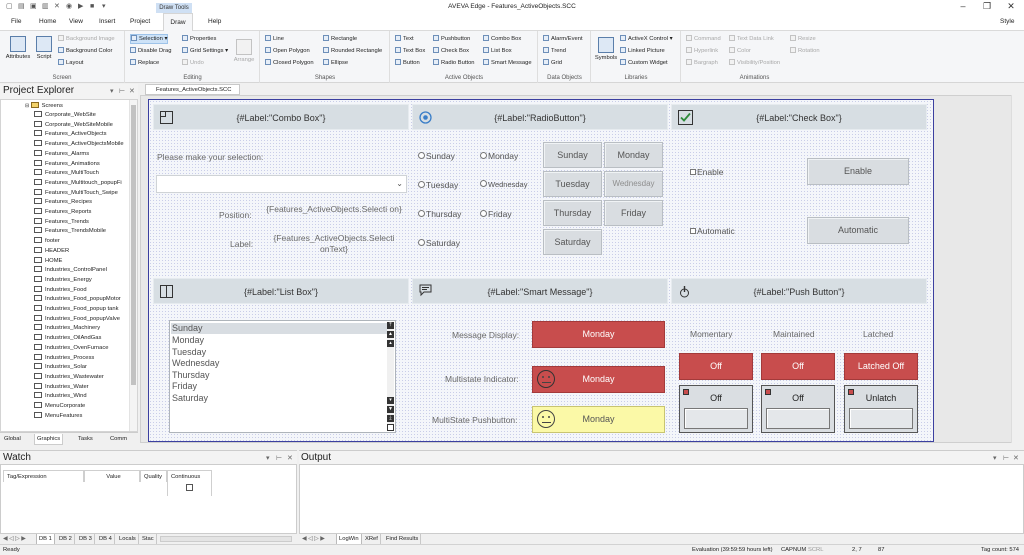 The height and width of the screenshot is (555, 1024). Describe the element at coordinates (67, 328) in the screenshot. I see `tree-item-screen: Industries_Machinery` at that location.